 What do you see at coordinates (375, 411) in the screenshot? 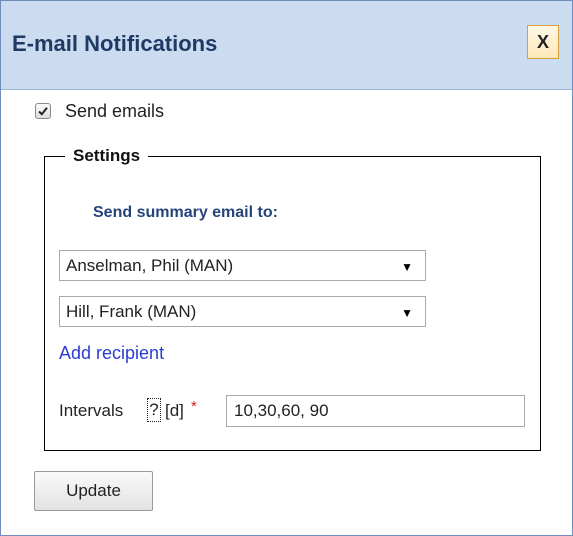
I see `intervals-input` at bounding box center [375, 411].